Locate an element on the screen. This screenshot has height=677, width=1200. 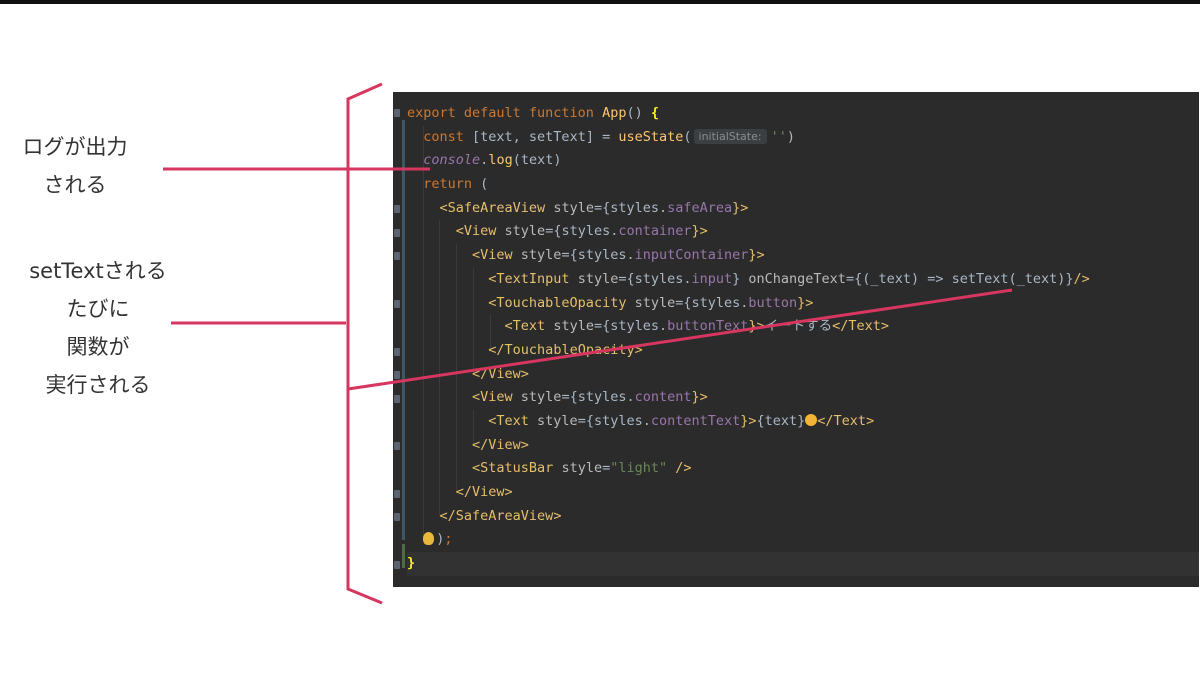
pointer-line-onchange is located at coordinates (680, 339).